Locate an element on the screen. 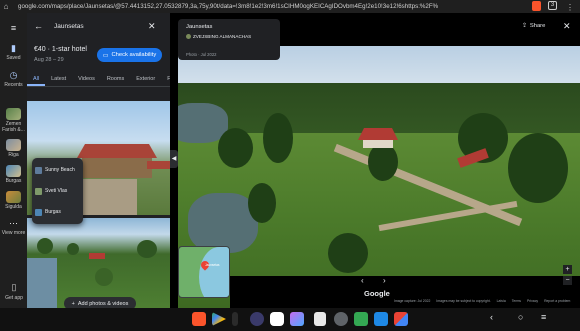 This screenshot has height=331, width=580. rail-label: Burgas is located at coordinates (13, 181).